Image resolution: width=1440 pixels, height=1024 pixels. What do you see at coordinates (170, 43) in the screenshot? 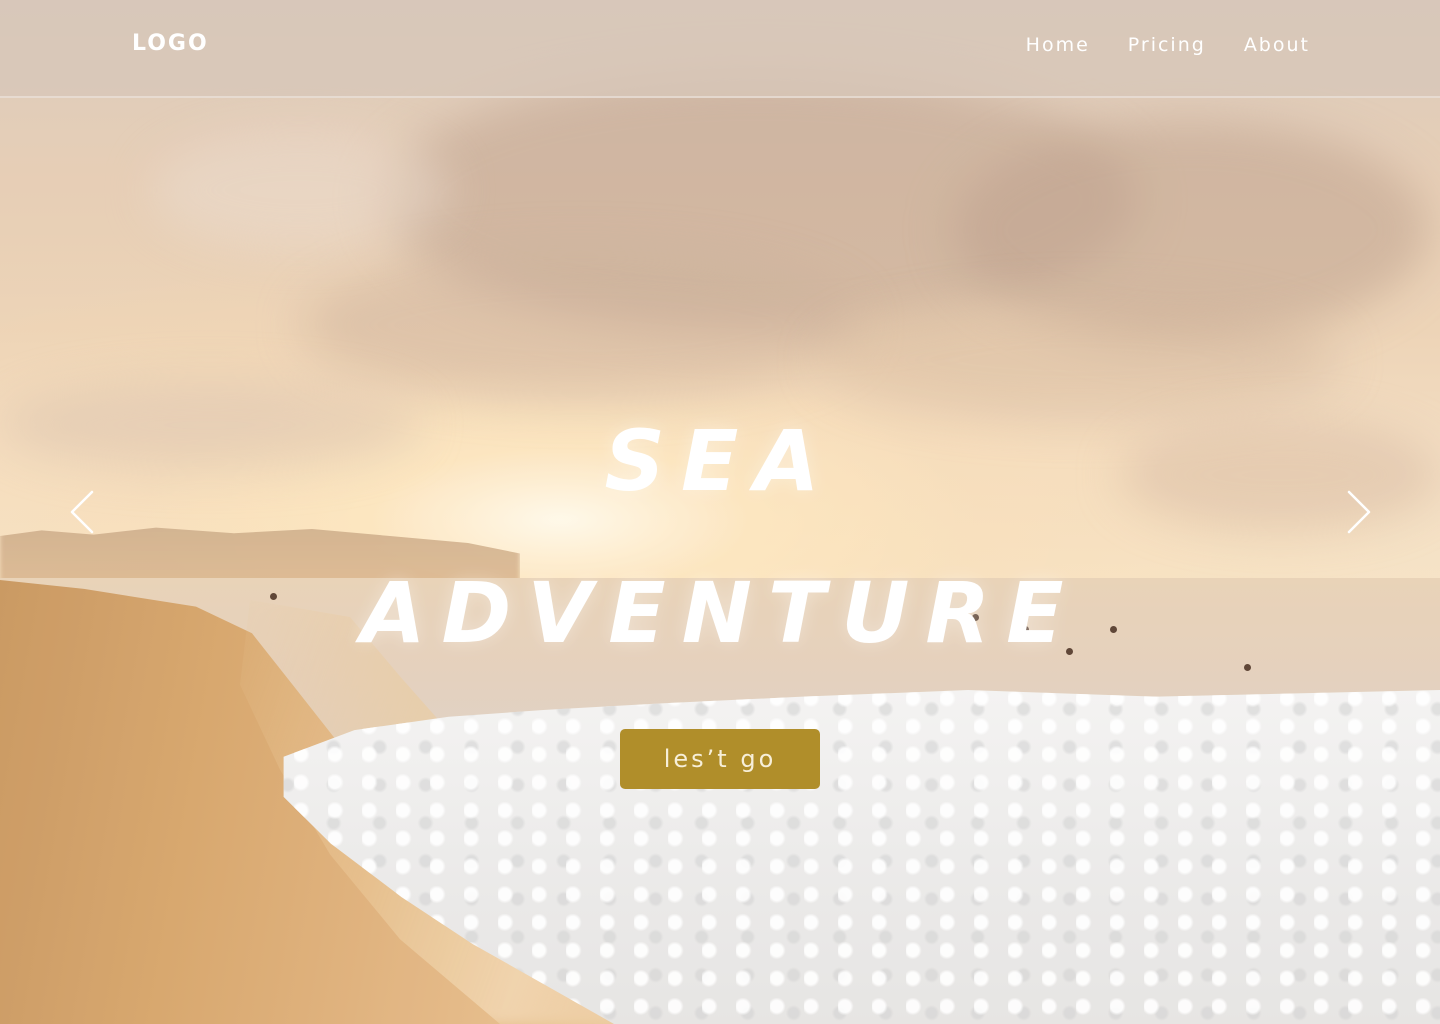
I see `logo: LOGO` at bounding box center [170, 43].